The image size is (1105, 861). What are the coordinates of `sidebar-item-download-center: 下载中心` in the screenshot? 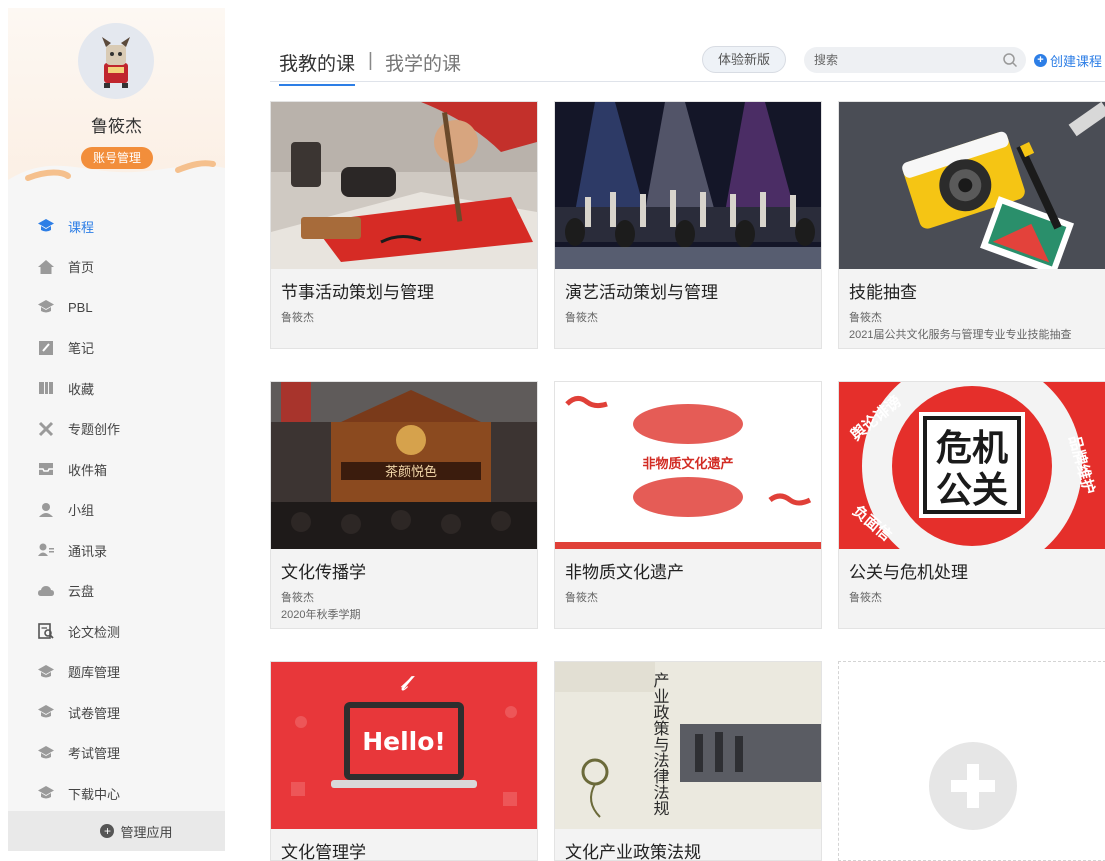 It's located at (116, 793).